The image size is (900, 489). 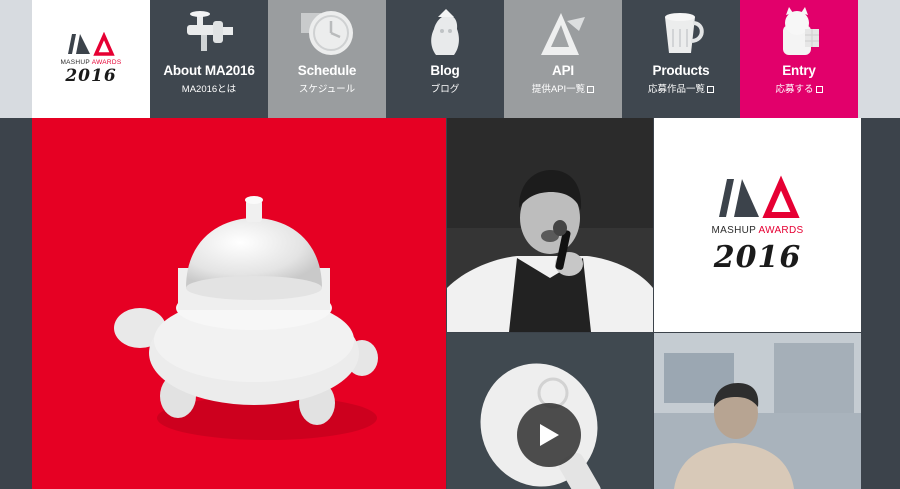 I want to click on nav-about-sublabel: MA2016とは, so click(x=209, y=89).